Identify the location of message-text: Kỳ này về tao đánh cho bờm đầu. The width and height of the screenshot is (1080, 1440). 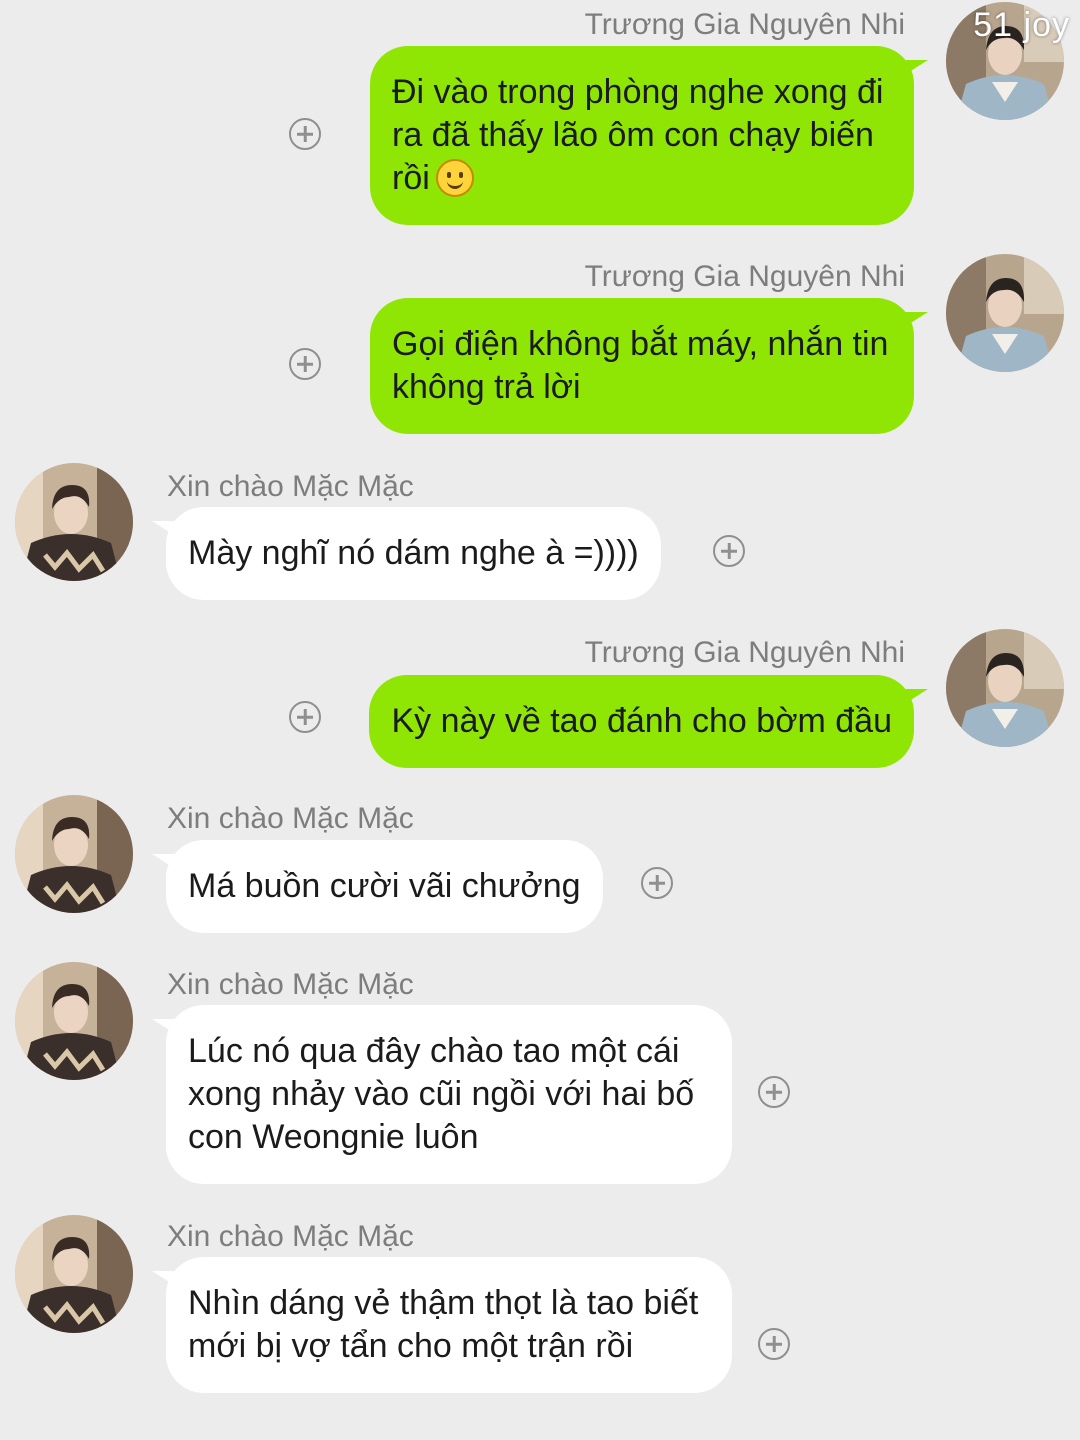
(641, 721).